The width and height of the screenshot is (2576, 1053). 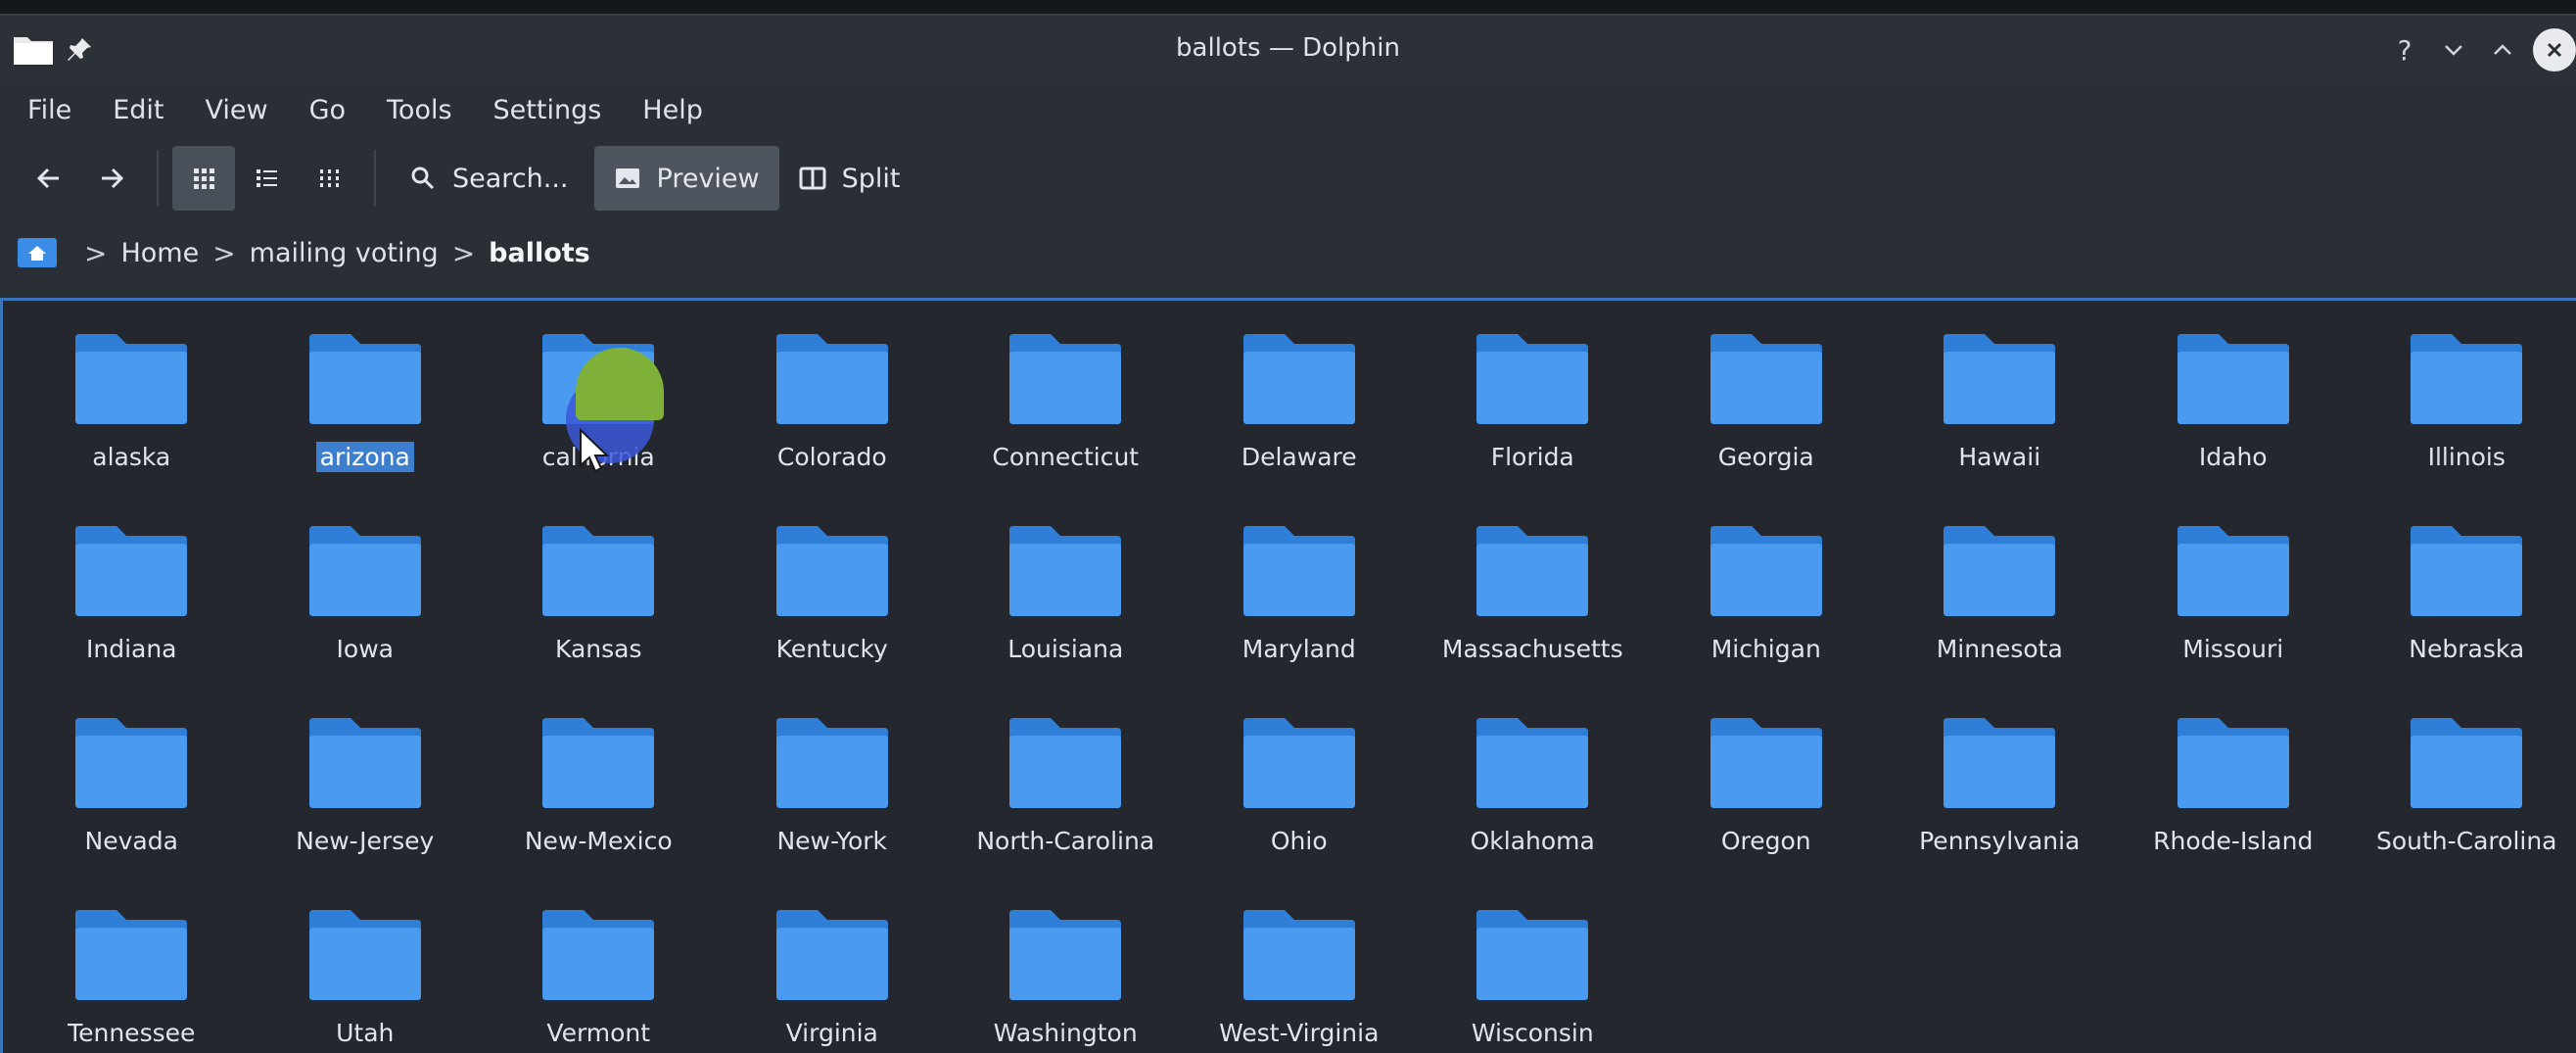 What do you see at coordinates (419, 110) in the screenshot?
I see `menu-tools: Tools` at bounding box center [419, 110].